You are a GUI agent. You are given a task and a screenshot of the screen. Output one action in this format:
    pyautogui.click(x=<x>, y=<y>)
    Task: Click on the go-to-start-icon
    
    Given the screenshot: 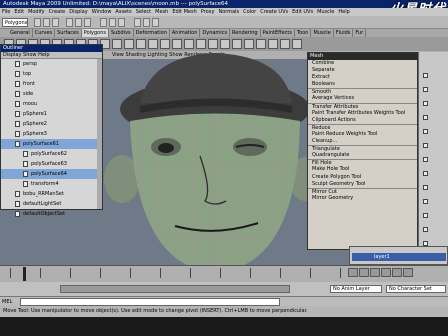 What is the action you would take?
    pyautogui.click(x=353, y=272)
    